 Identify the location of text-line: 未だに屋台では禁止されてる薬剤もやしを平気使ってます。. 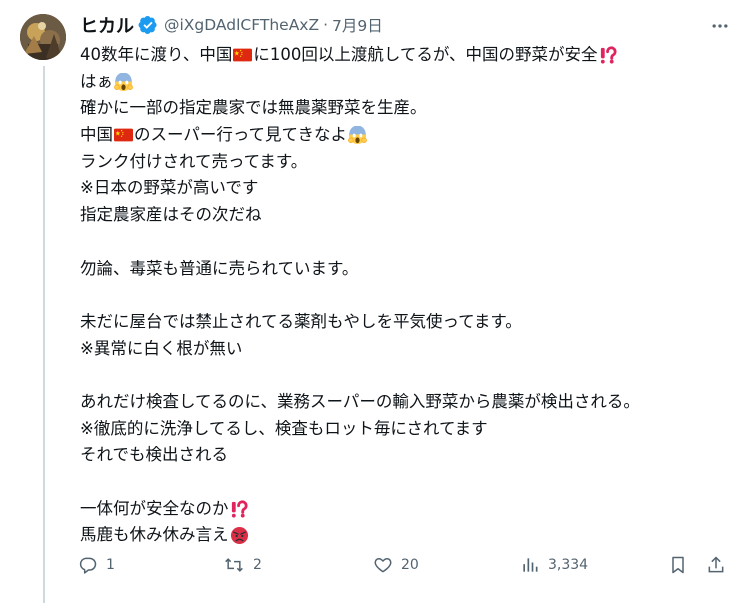
(405, 322).